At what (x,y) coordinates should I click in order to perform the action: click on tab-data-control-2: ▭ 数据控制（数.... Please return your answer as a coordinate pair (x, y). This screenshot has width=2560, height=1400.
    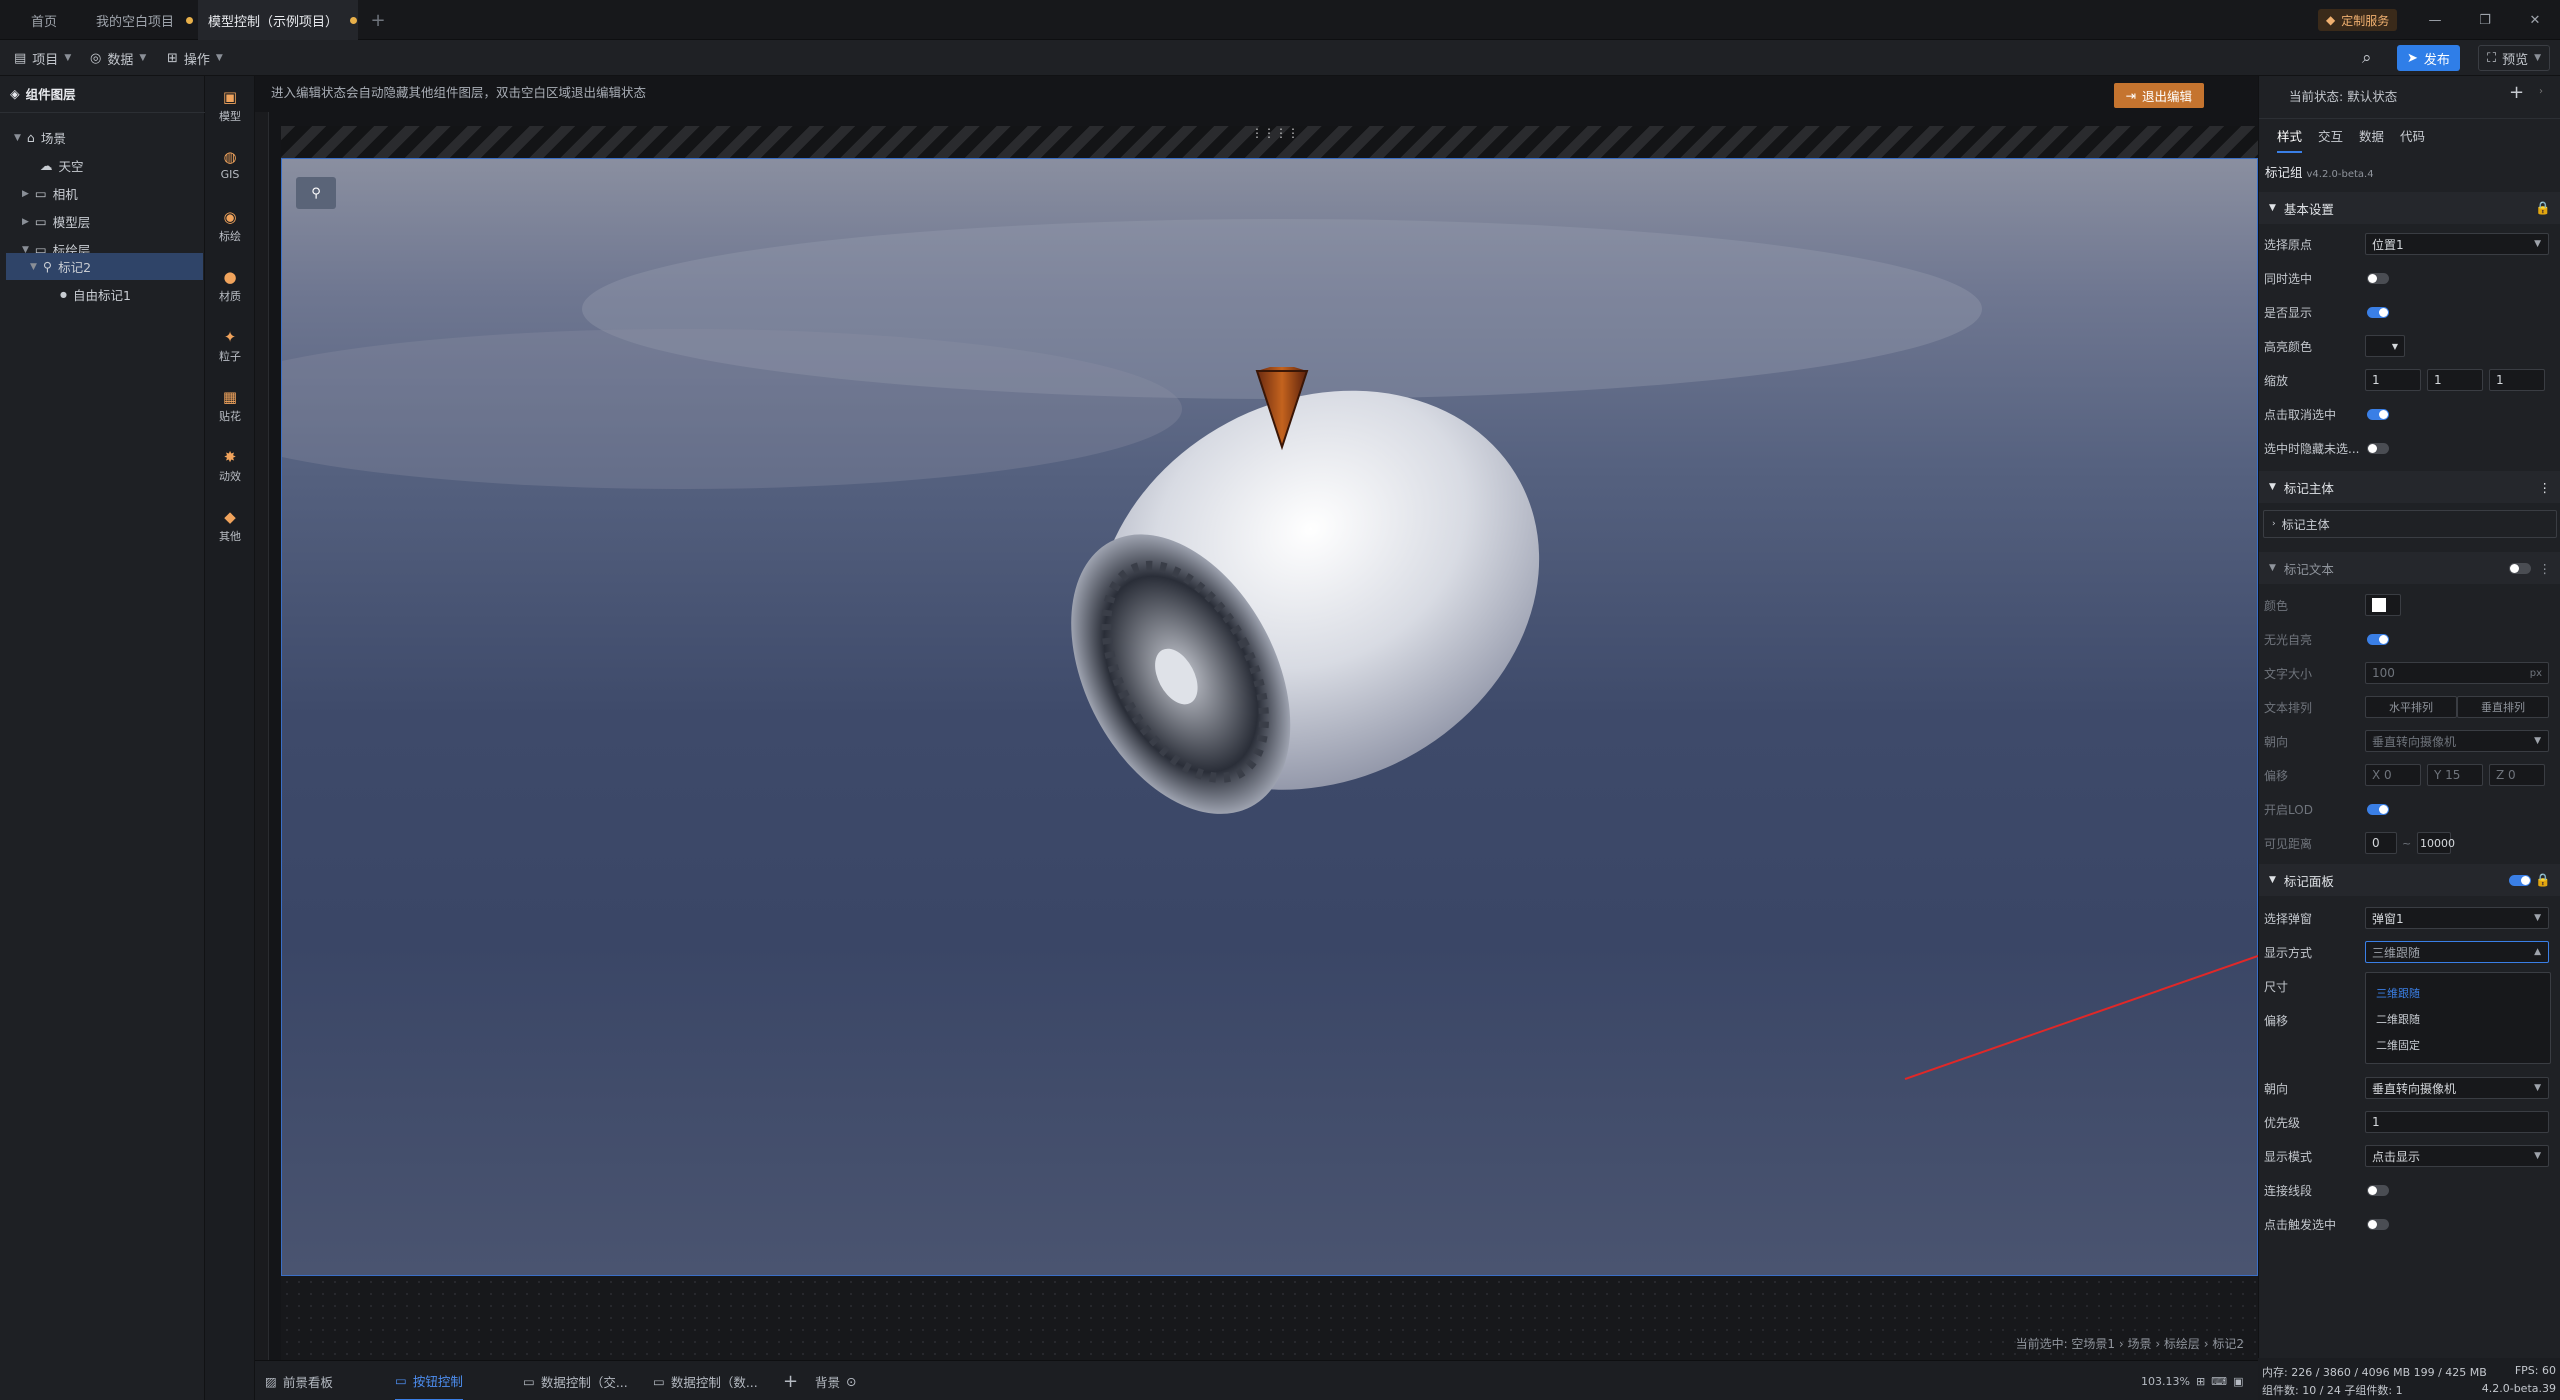
    Looking at the image, I should click on (705, 1380).